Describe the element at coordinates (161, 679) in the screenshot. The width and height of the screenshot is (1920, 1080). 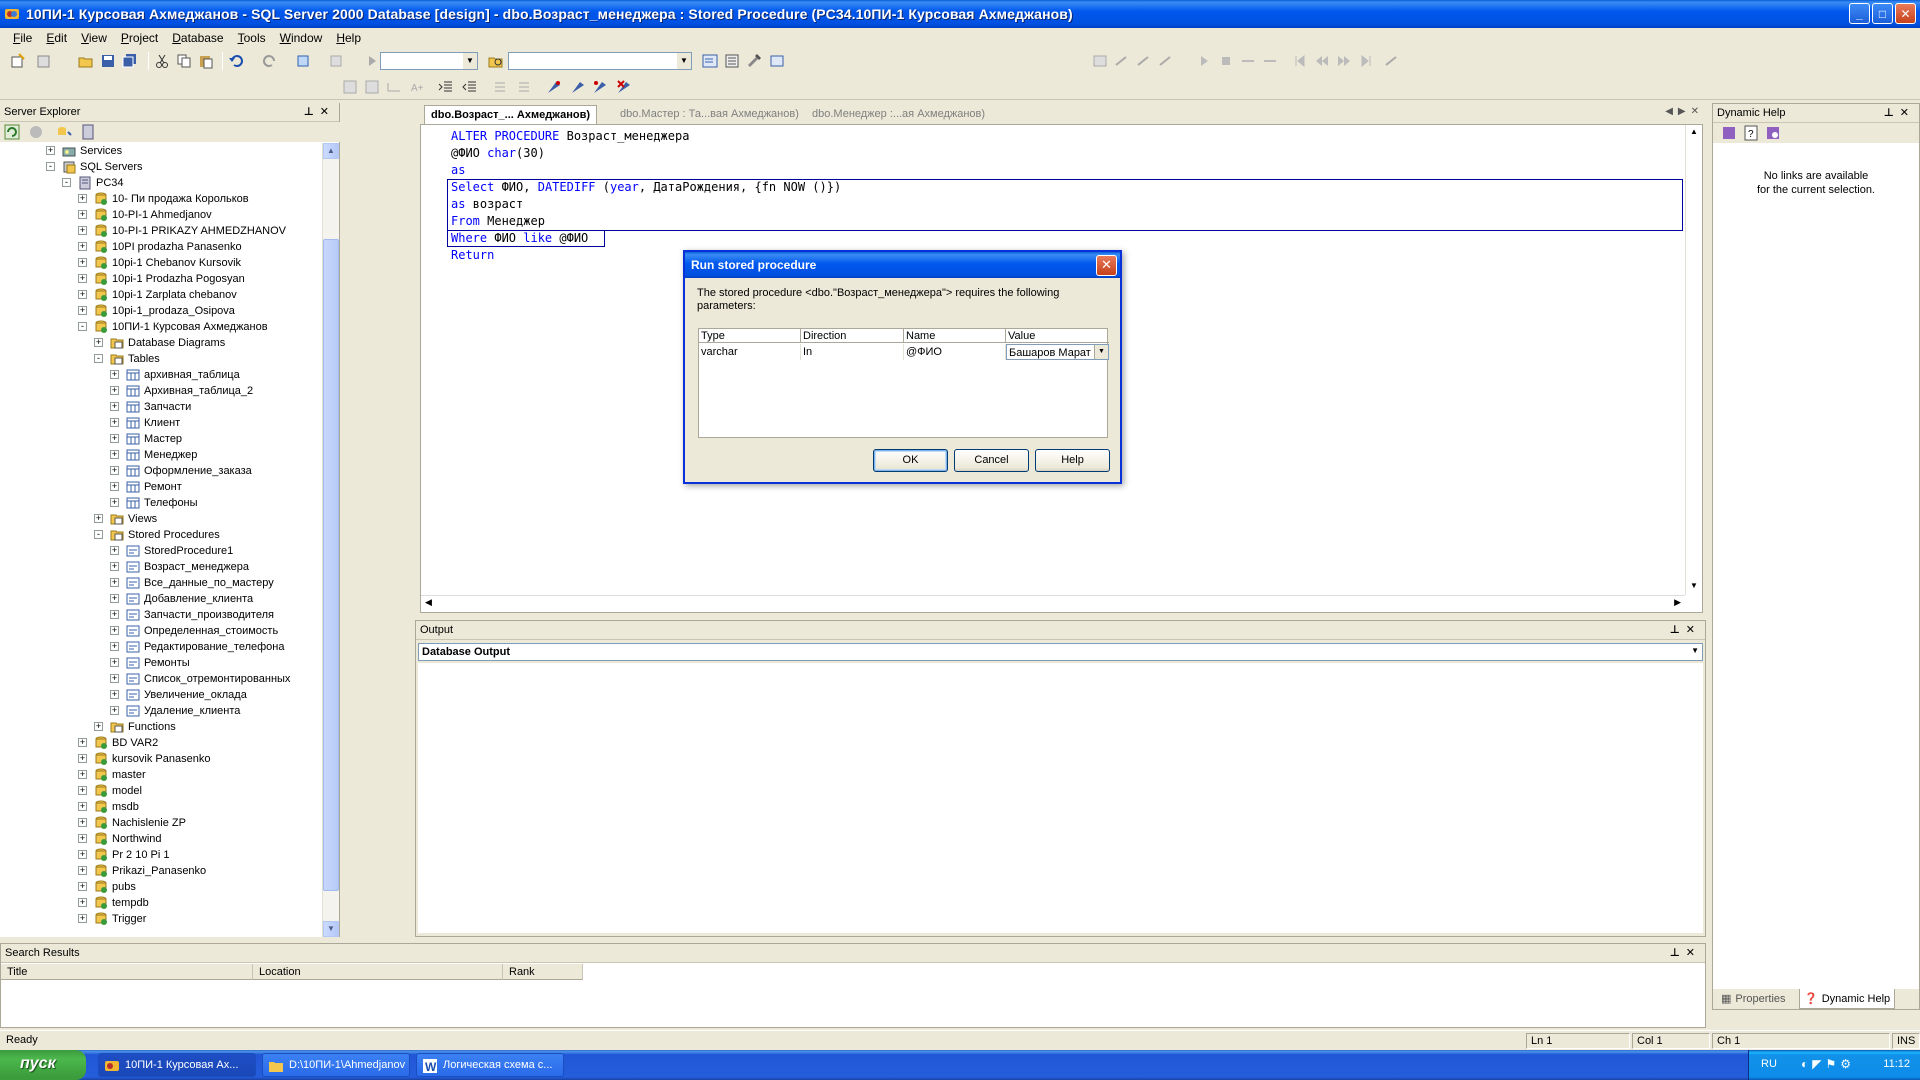
I see `tree-item: + Список_отремонтированных` at that location.